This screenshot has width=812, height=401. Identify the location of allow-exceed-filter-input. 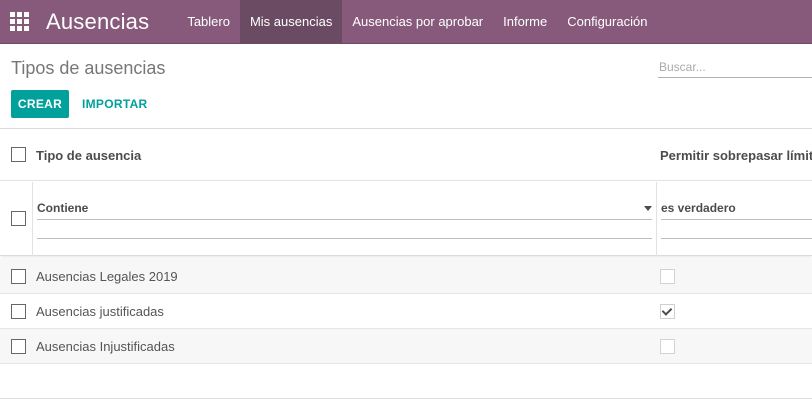
(736, 230).